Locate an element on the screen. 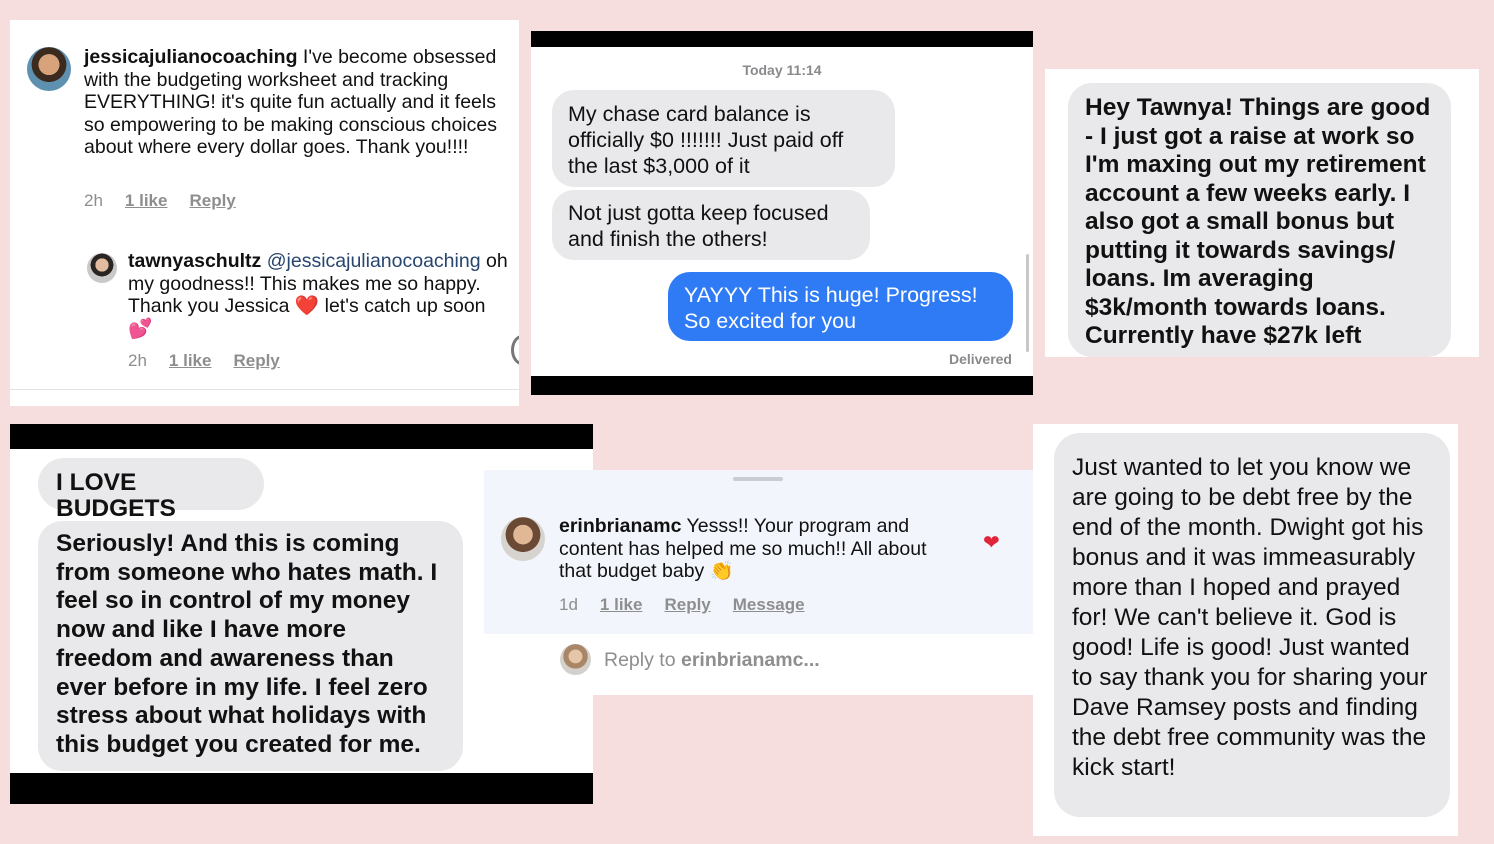 Image resolution: width=1494 pixels, height=844 pixels. comment-username: jessicajulianocoaching is located at coordinates (191, 57).